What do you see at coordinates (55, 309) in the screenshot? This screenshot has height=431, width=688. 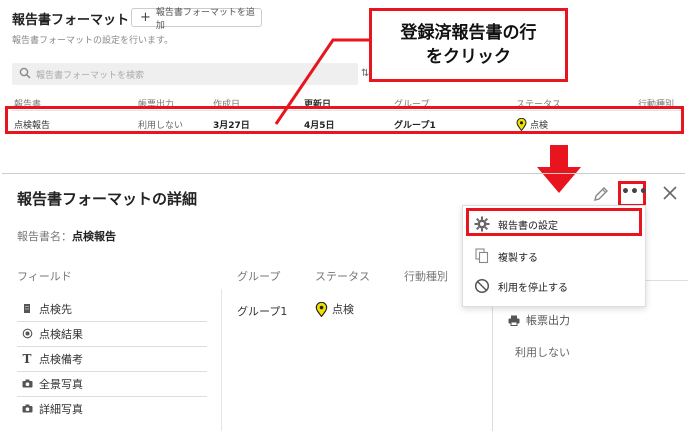 I see `field-label: 点検先` at bounding box center [55, 309].